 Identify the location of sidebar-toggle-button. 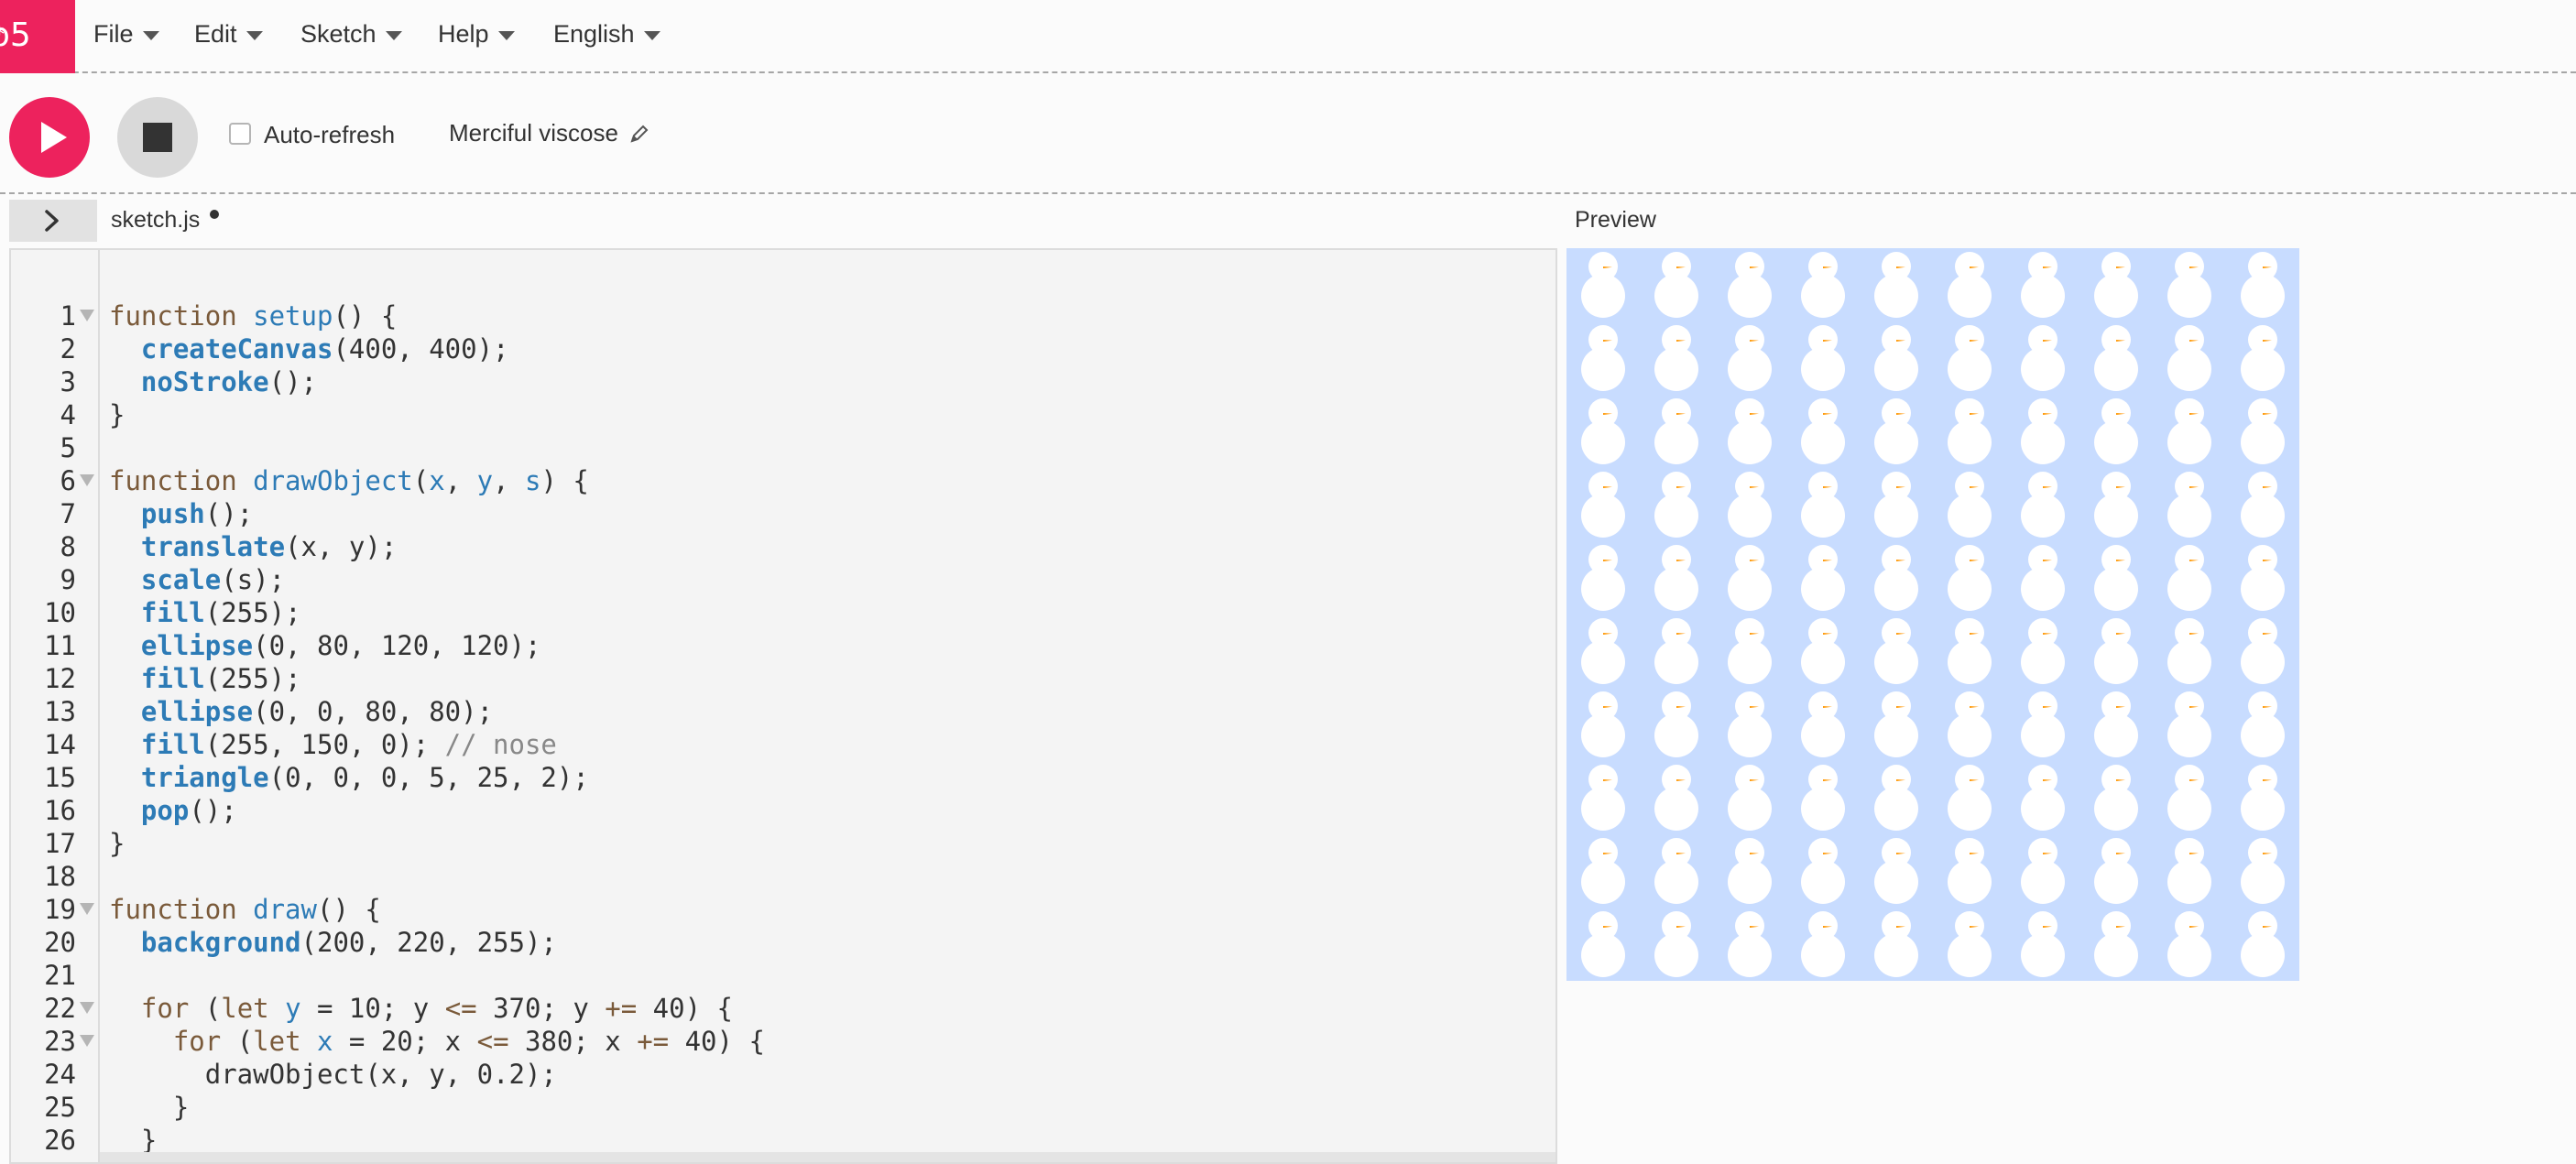
(53, 221).